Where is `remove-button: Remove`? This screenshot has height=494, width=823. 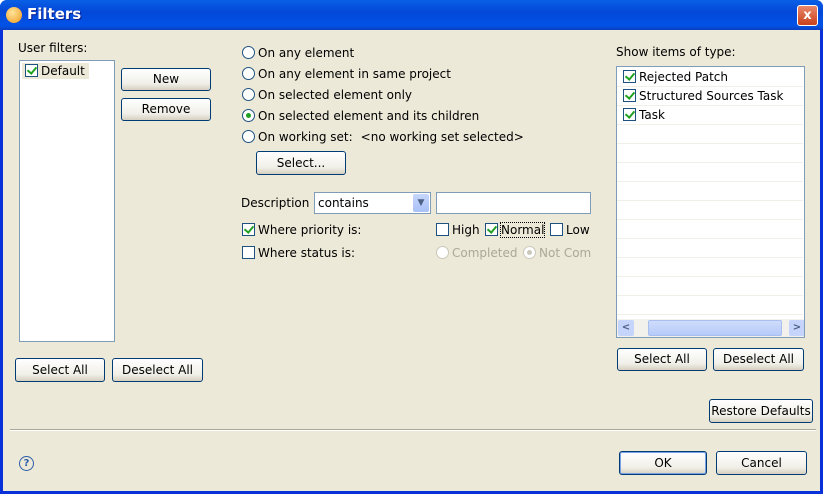 remove-button: Remove is located at coordinates (166, 109).